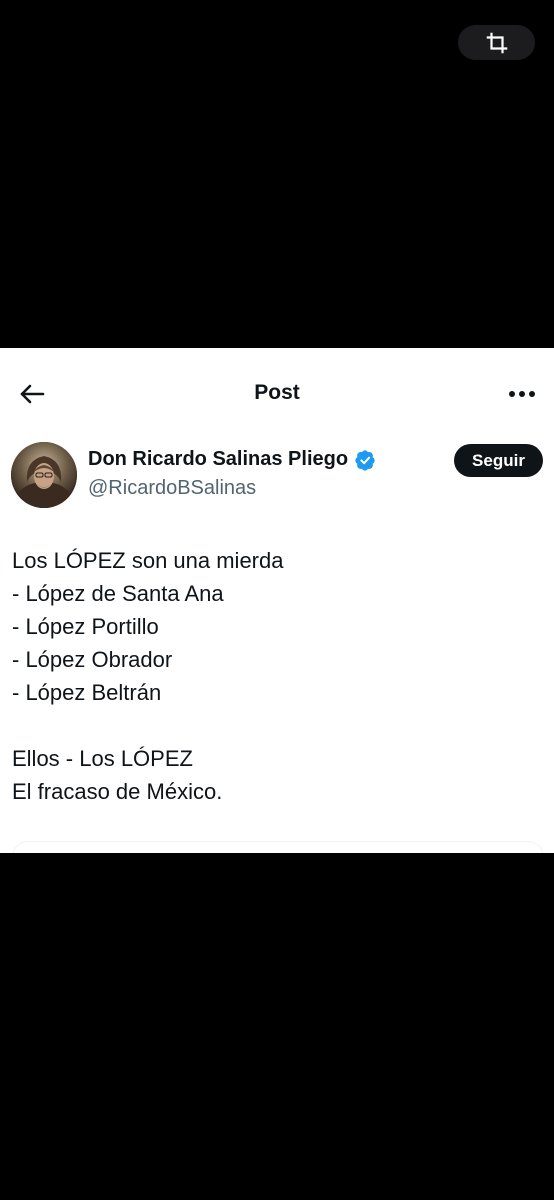  I want to click on verified-badge-icon, so click(365, 460).